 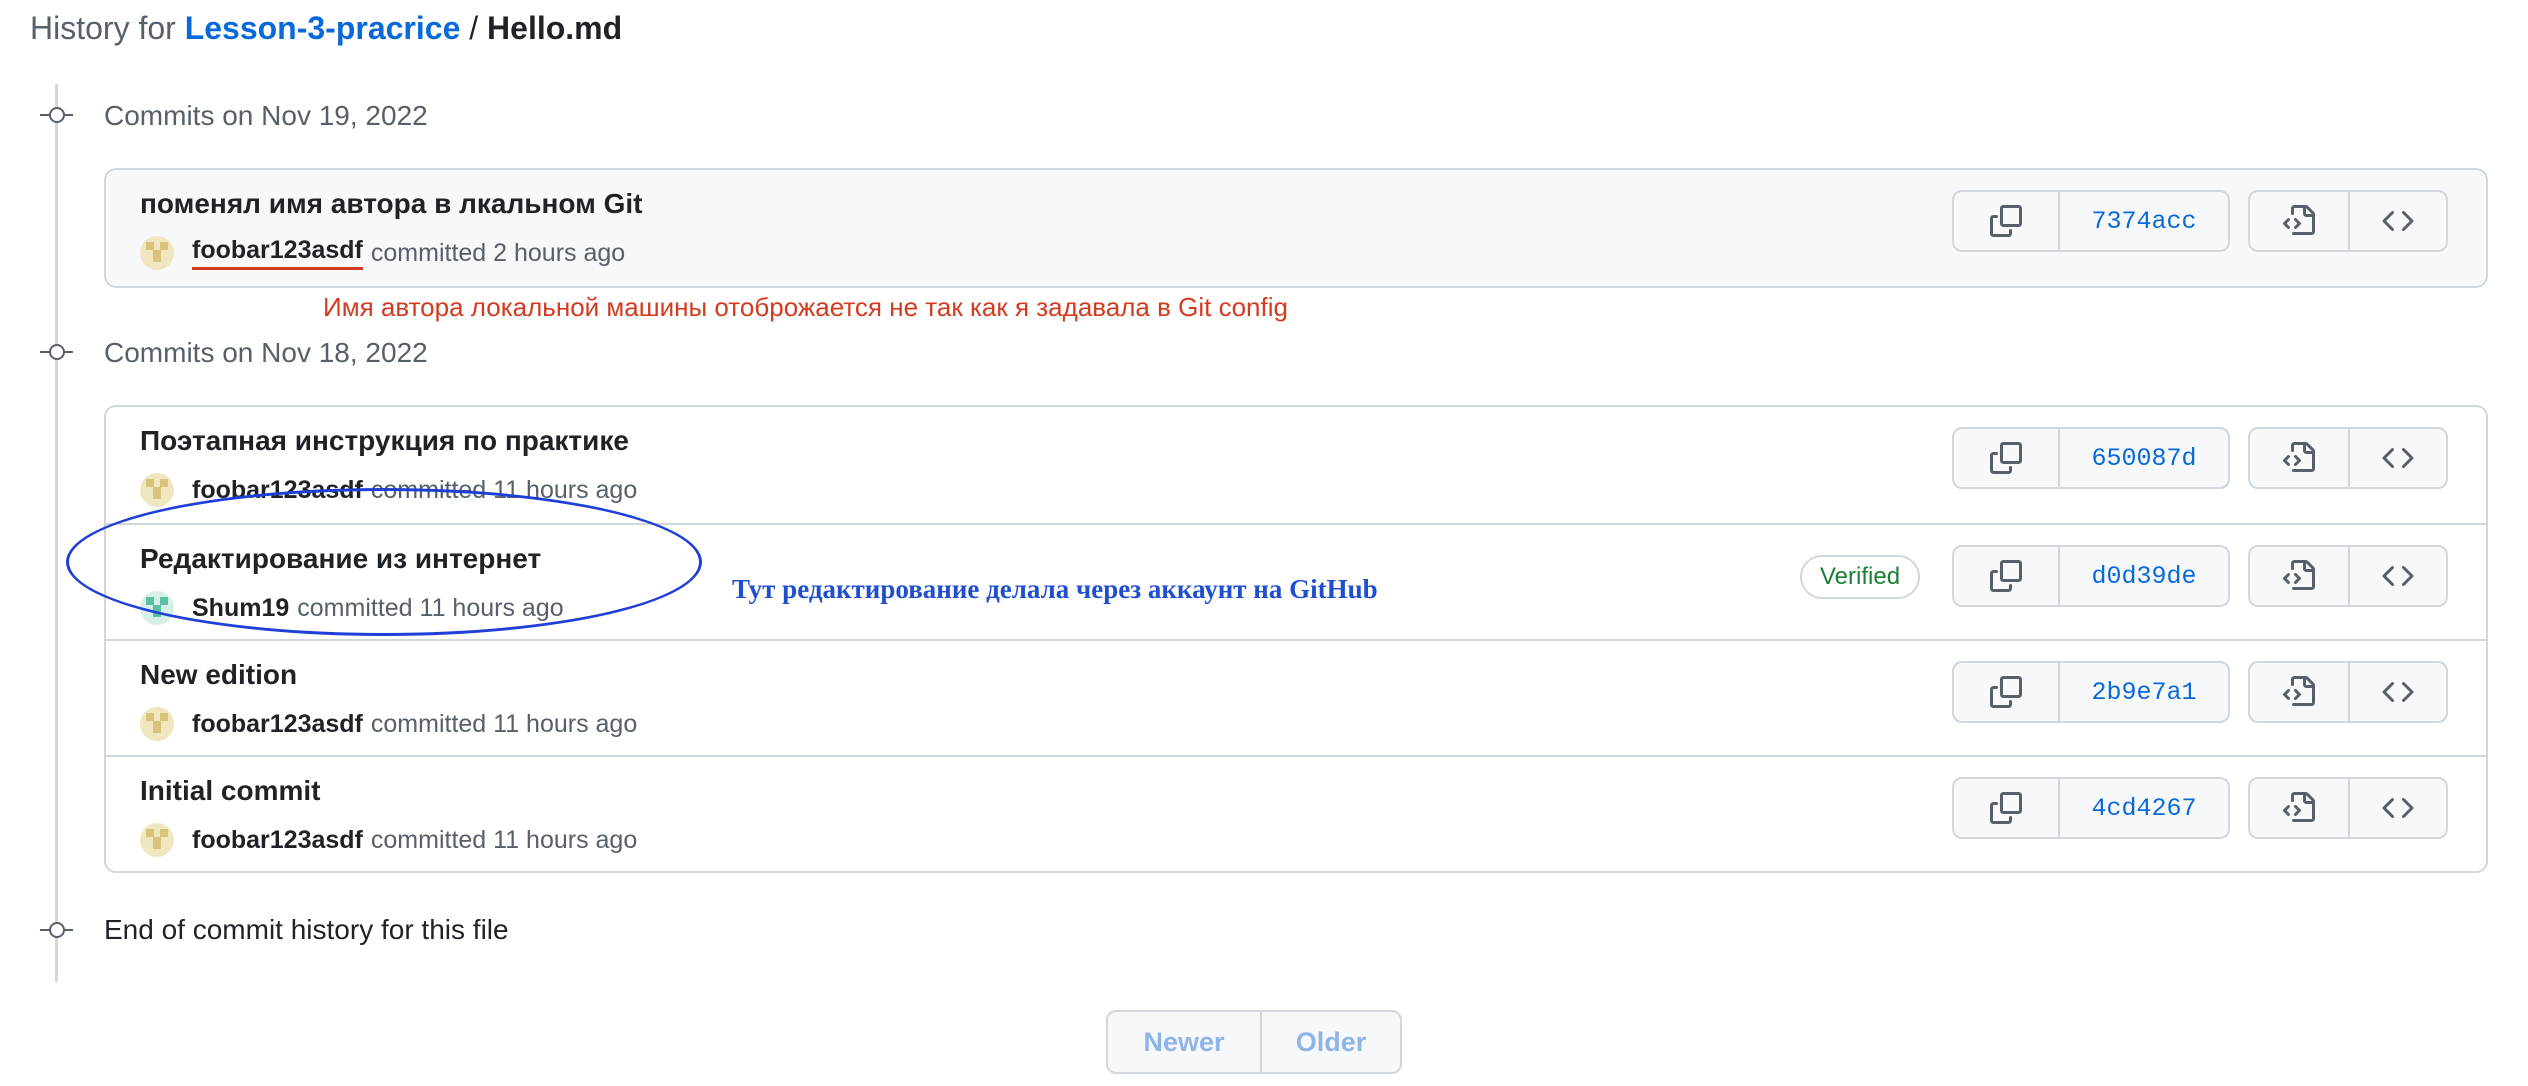 What do you see at coordinates (2143, 808) in the screenshot?
I see `commit-sha-link: 4cd4267` at bounding box center [2143, 808].